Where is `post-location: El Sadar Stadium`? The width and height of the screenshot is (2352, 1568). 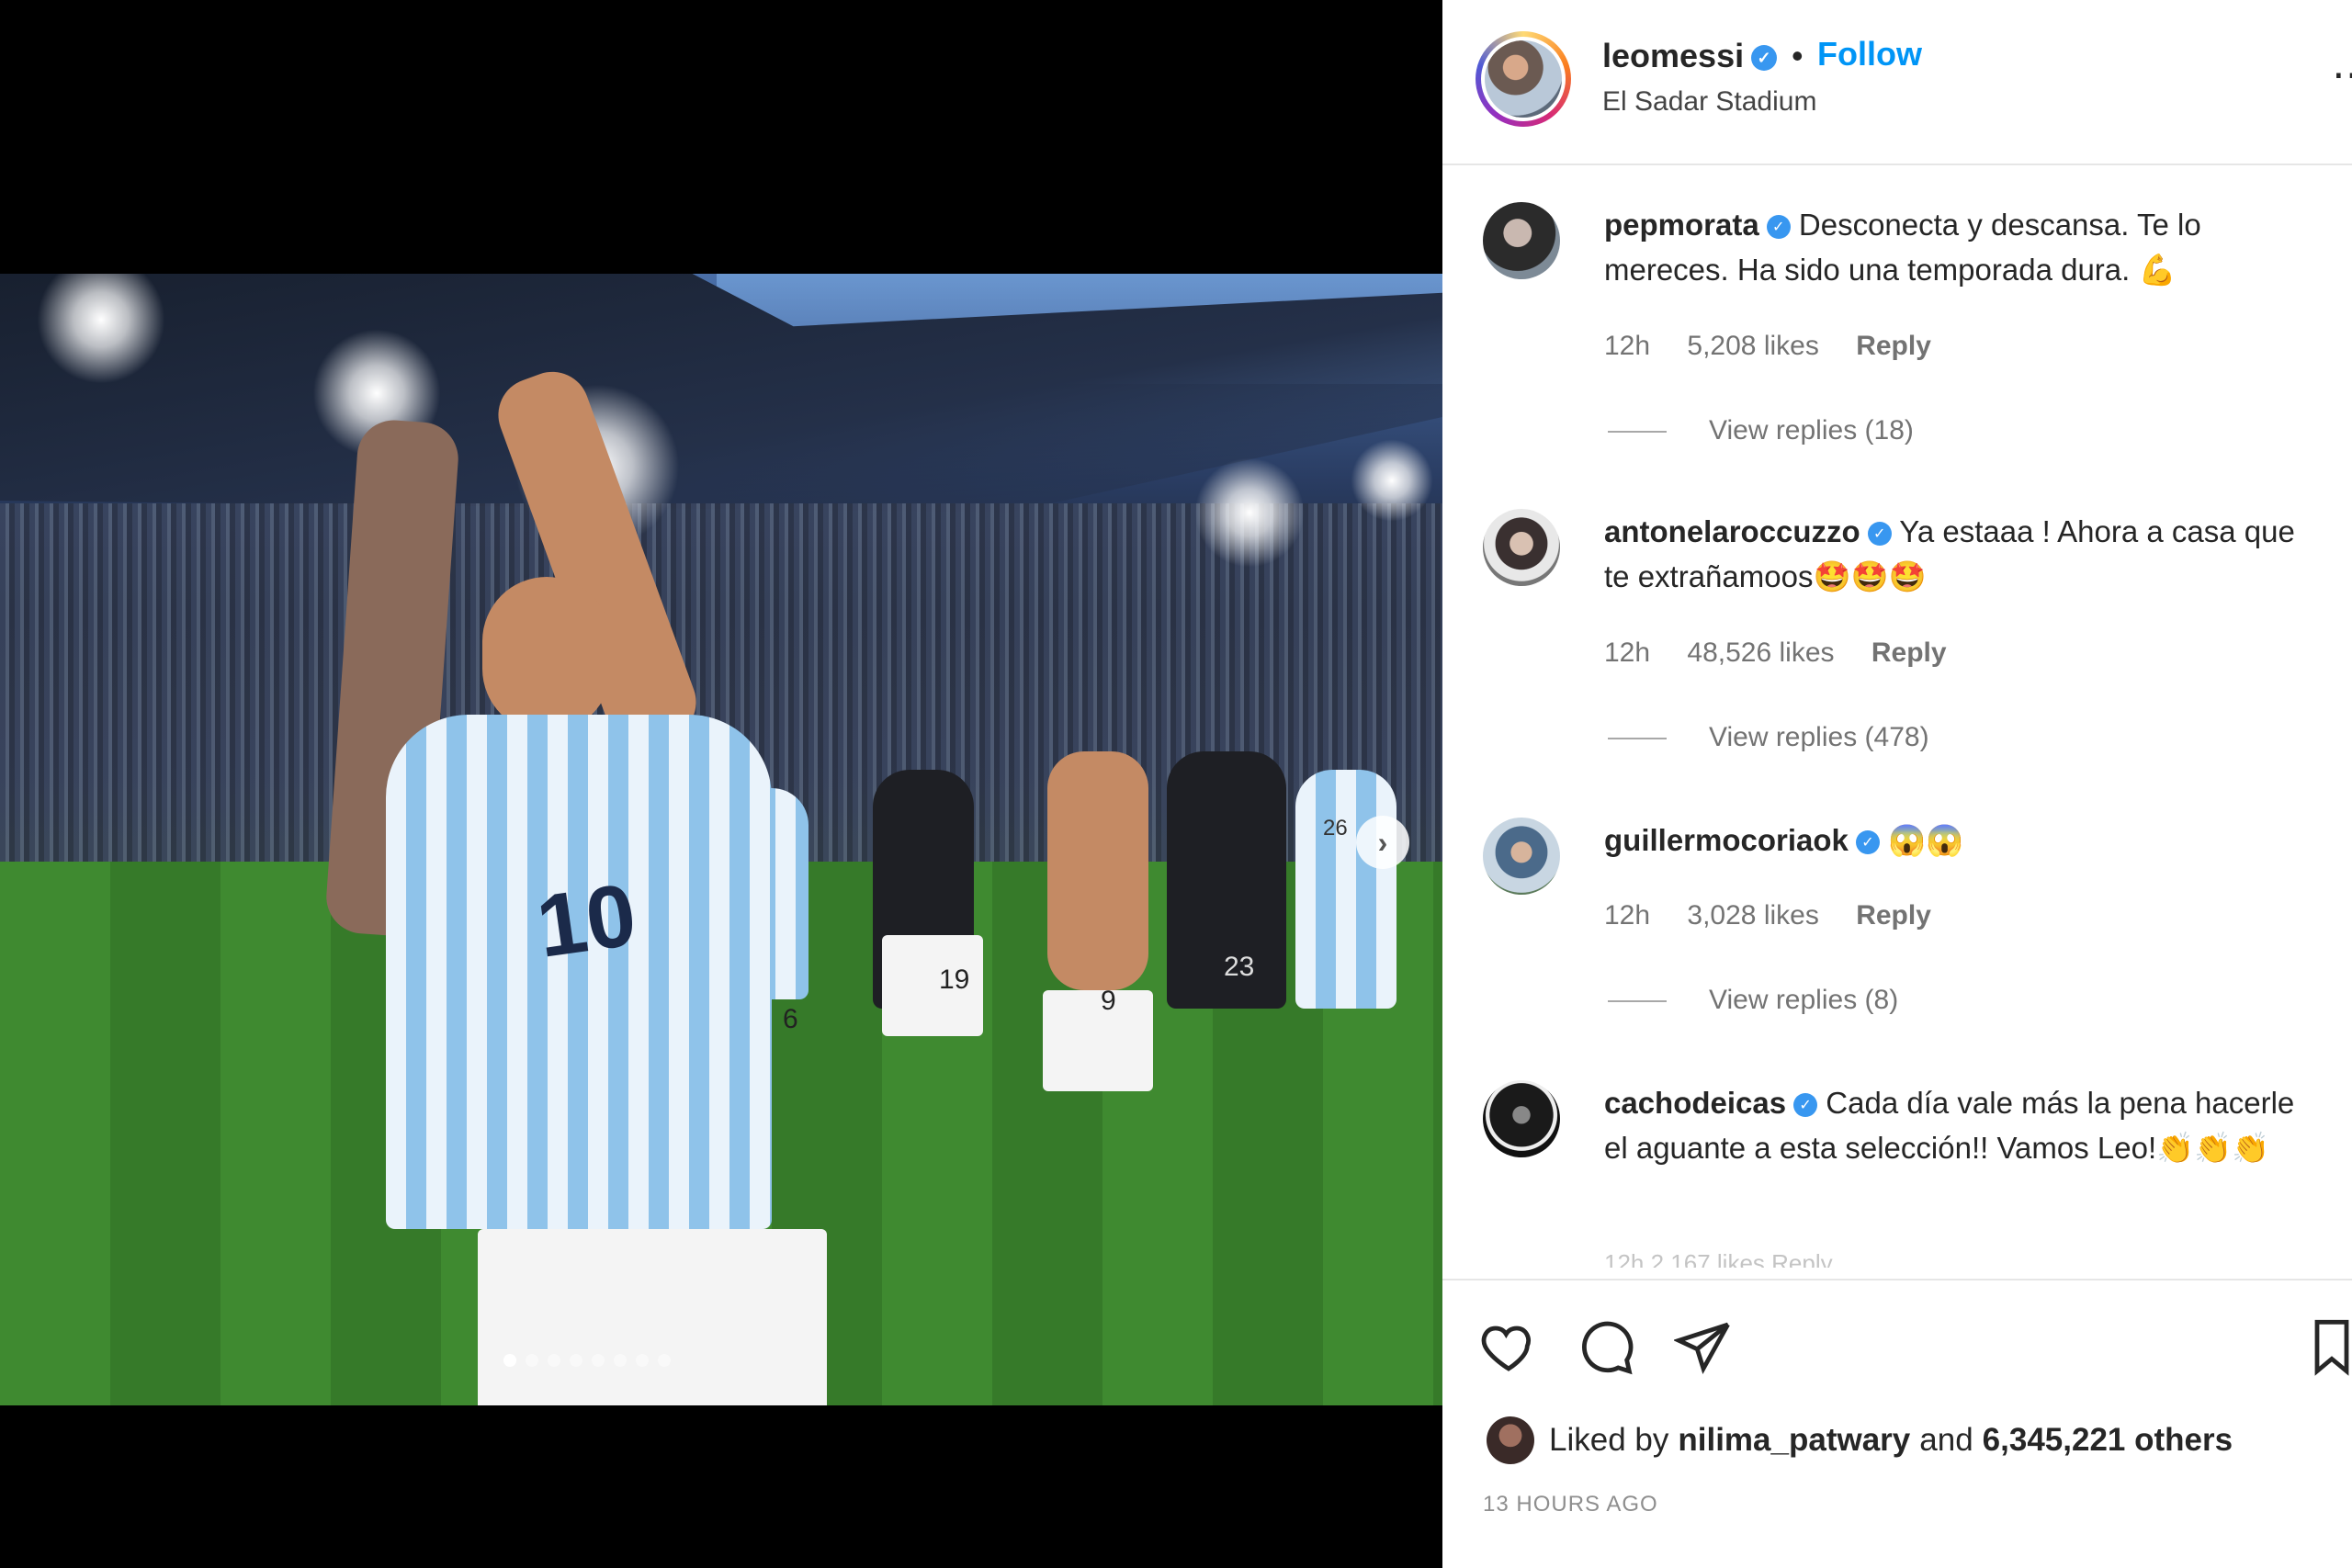 post-location: El Sadar Stadium is located at coordinates (1709, 102).